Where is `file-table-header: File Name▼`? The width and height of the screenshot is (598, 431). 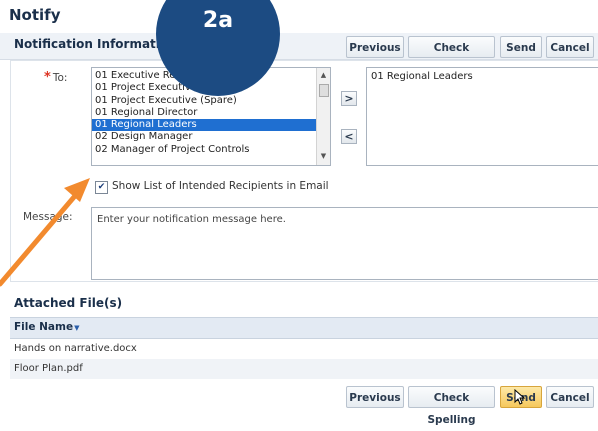
file-table-header: File Name▼ is located at coordinates (304, 328).